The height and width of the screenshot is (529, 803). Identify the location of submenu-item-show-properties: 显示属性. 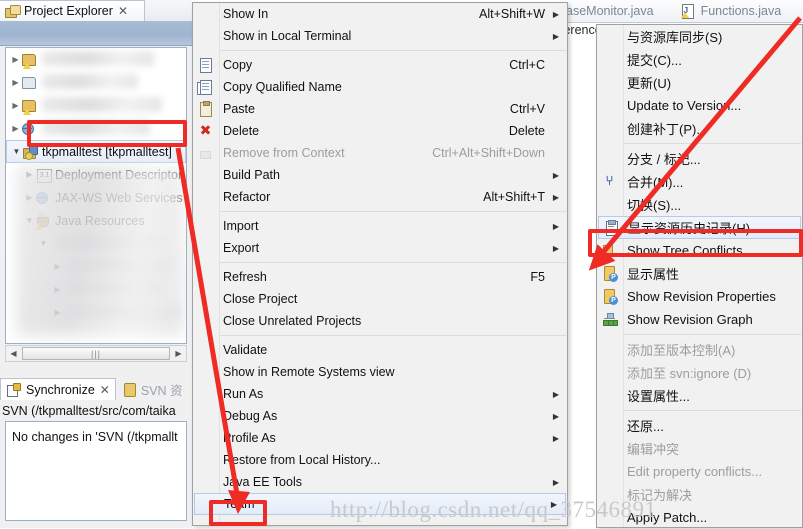
(699, 273).